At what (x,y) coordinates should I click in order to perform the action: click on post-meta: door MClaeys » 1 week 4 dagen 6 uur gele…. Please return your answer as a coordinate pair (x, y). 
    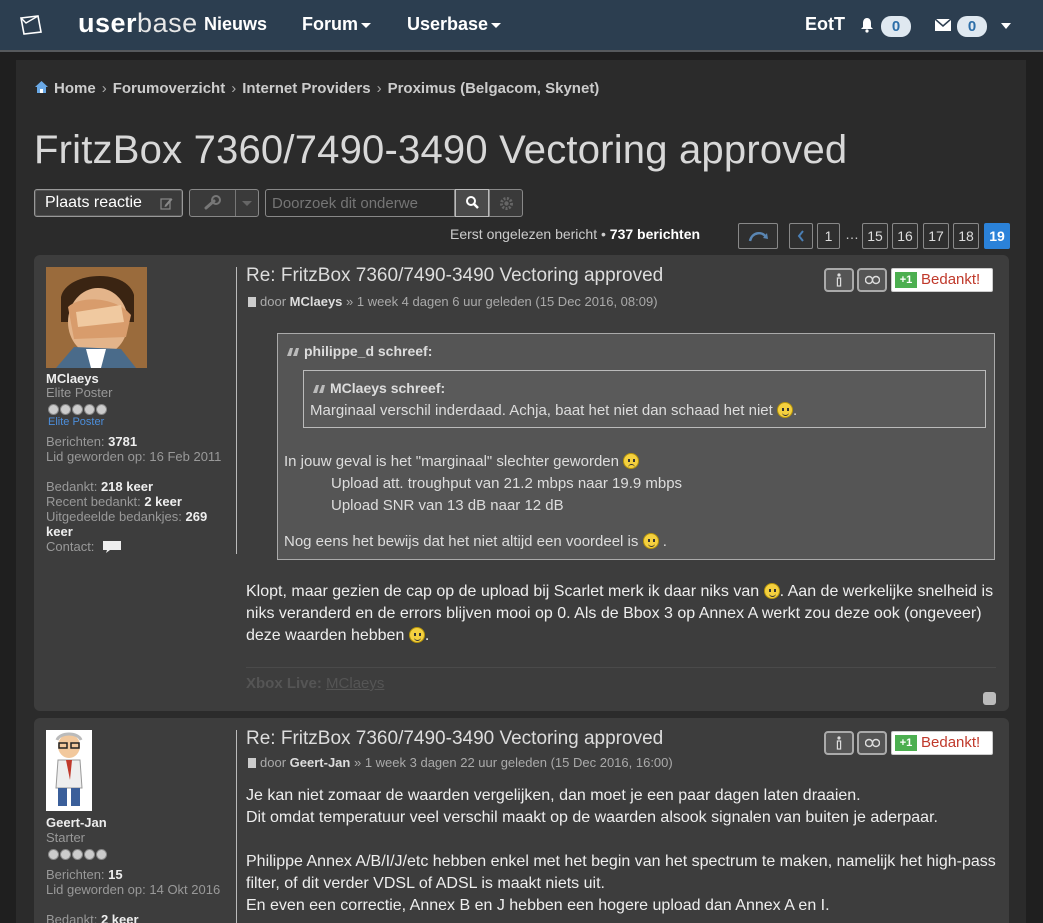
    Looking at the image, I should click on (453, 301).